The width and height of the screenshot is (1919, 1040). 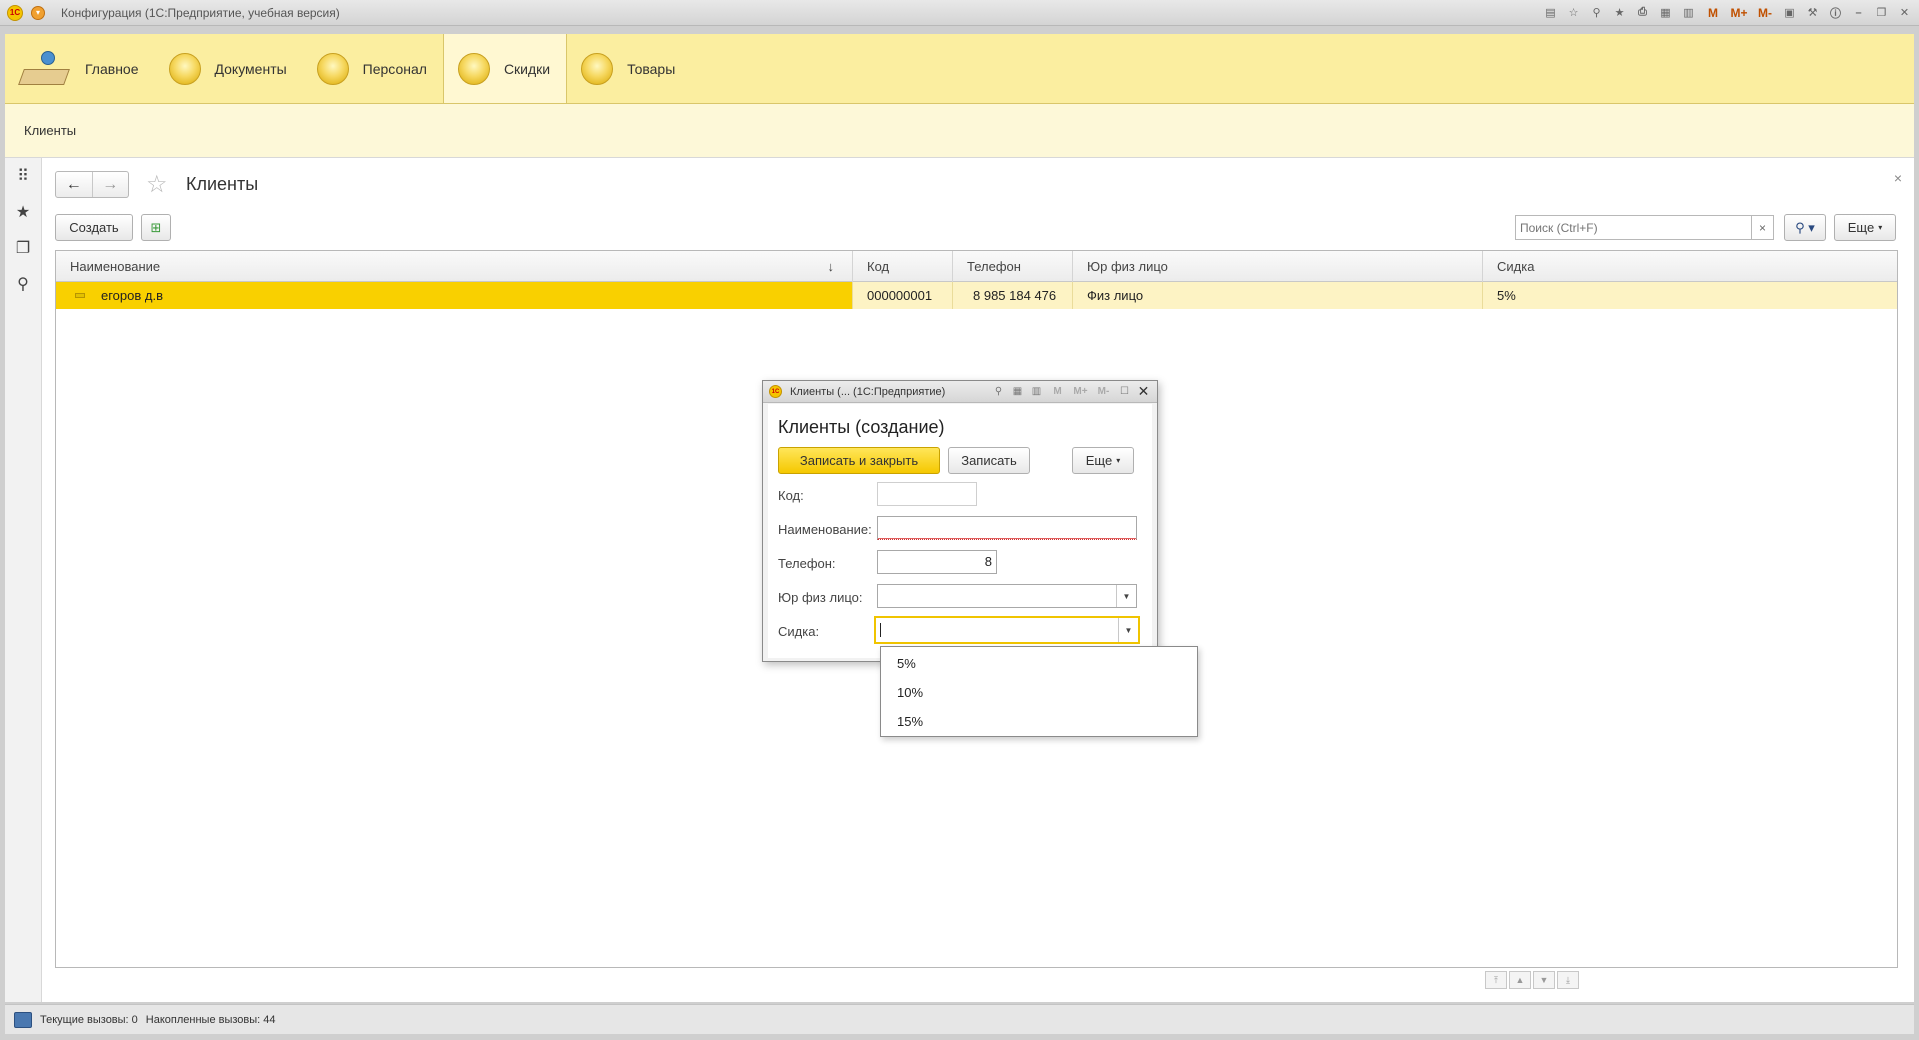 I want to click on section-personnel: Персонал, so click(x=373, y=68).